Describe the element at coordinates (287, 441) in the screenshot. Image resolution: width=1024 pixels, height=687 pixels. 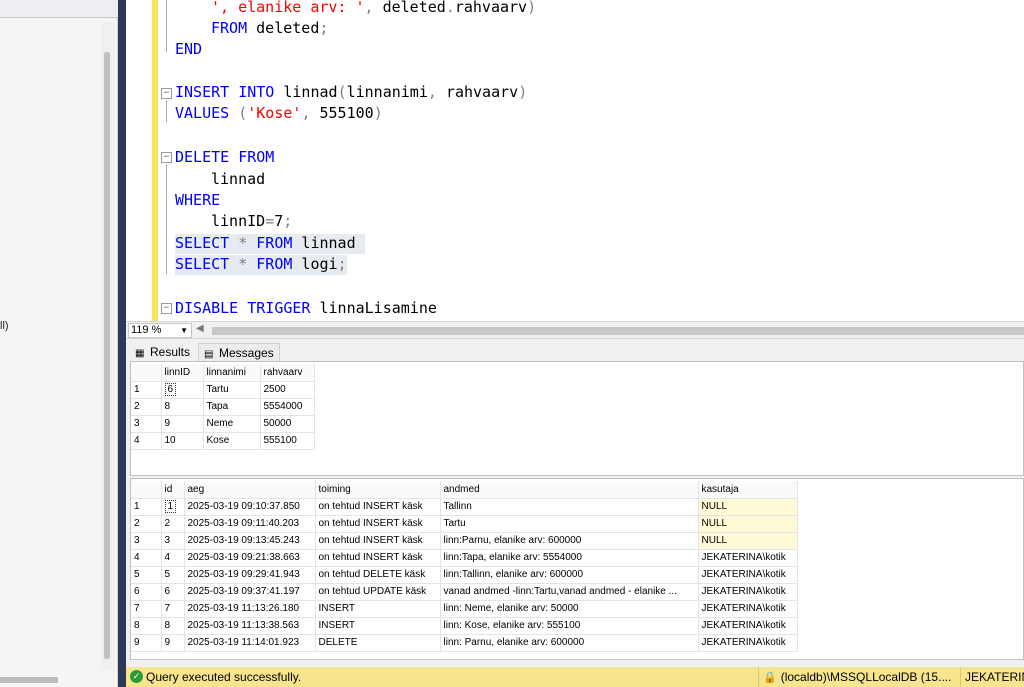
I see `grid-cell: 555100` at that location.